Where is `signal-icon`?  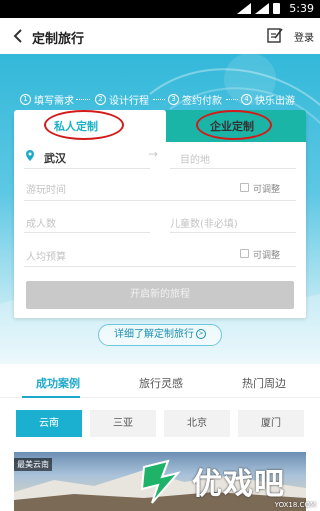
signal-icon is located at coordinates (262, 8).